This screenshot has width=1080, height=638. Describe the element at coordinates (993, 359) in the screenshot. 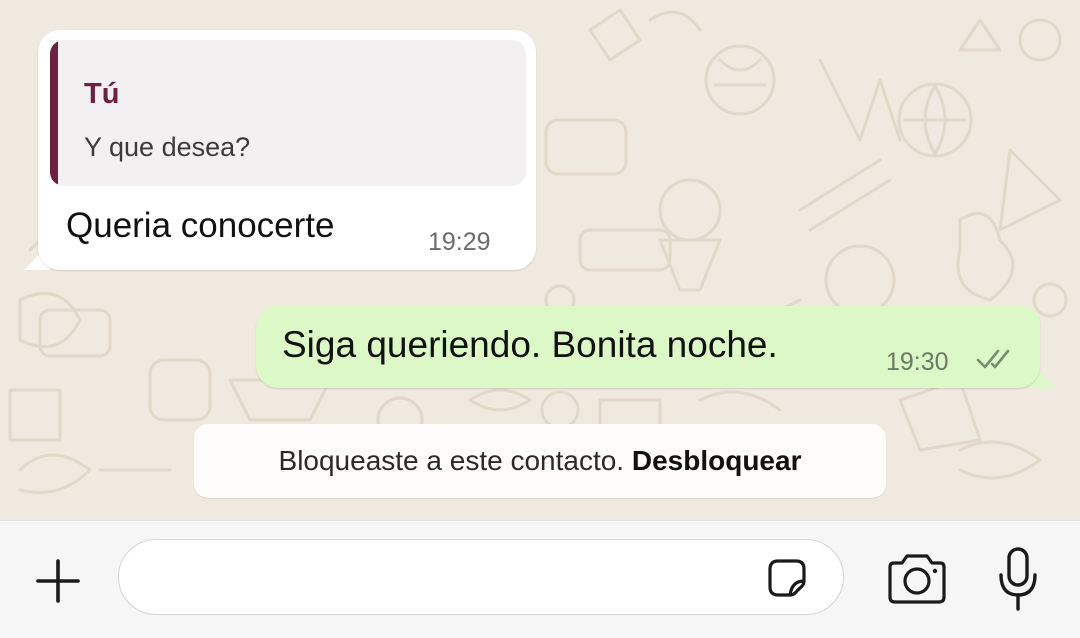

I see `double-check-icon` at that location.